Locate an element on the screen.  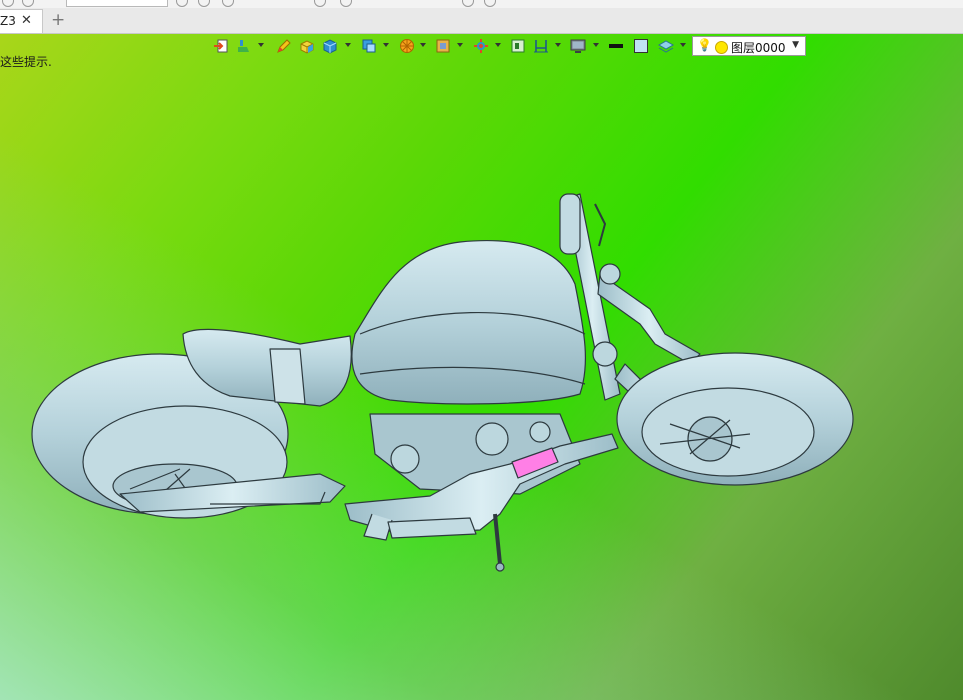
document-tab-label: Z3 is located at coordinates (8, 21).